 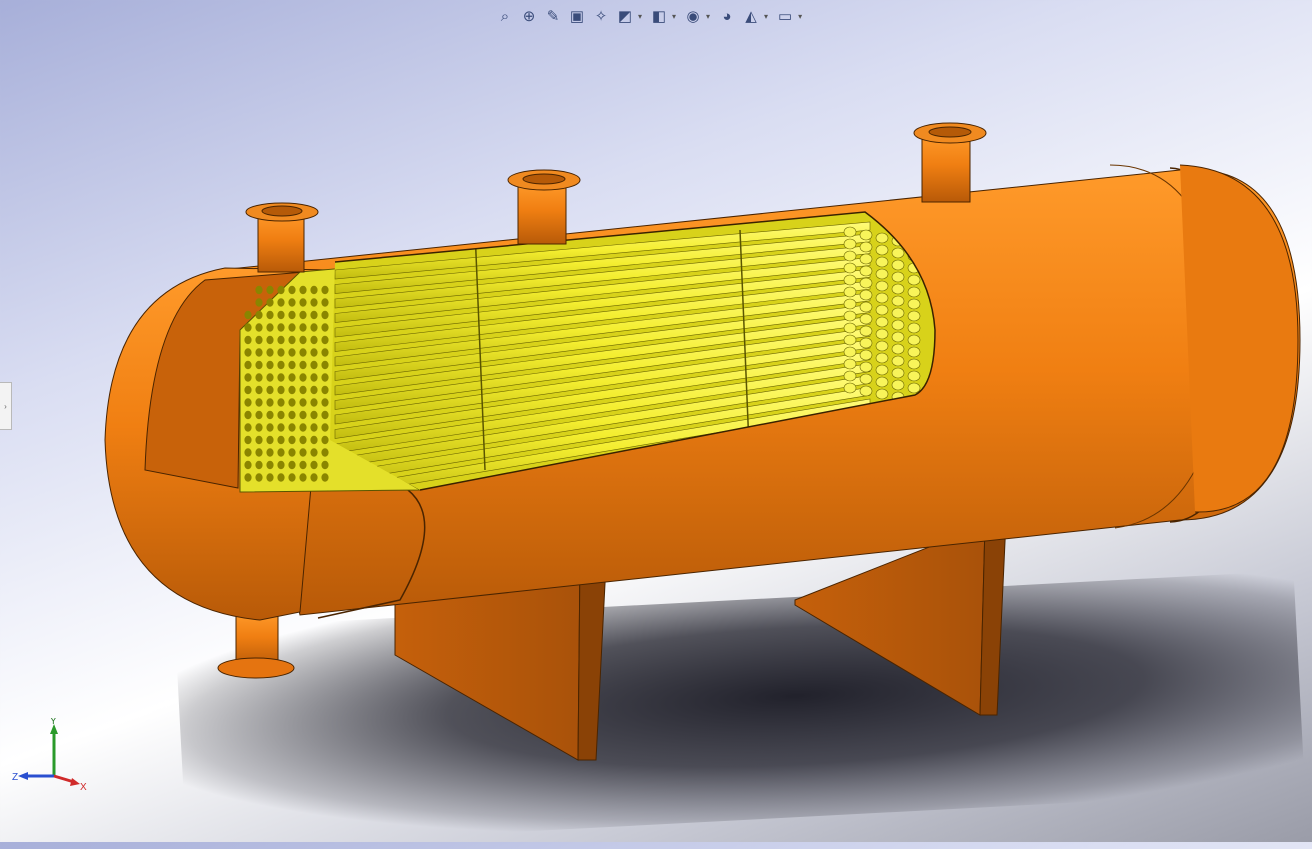 I want to click on triad-y-label: Y, so click(x=53, y=722).